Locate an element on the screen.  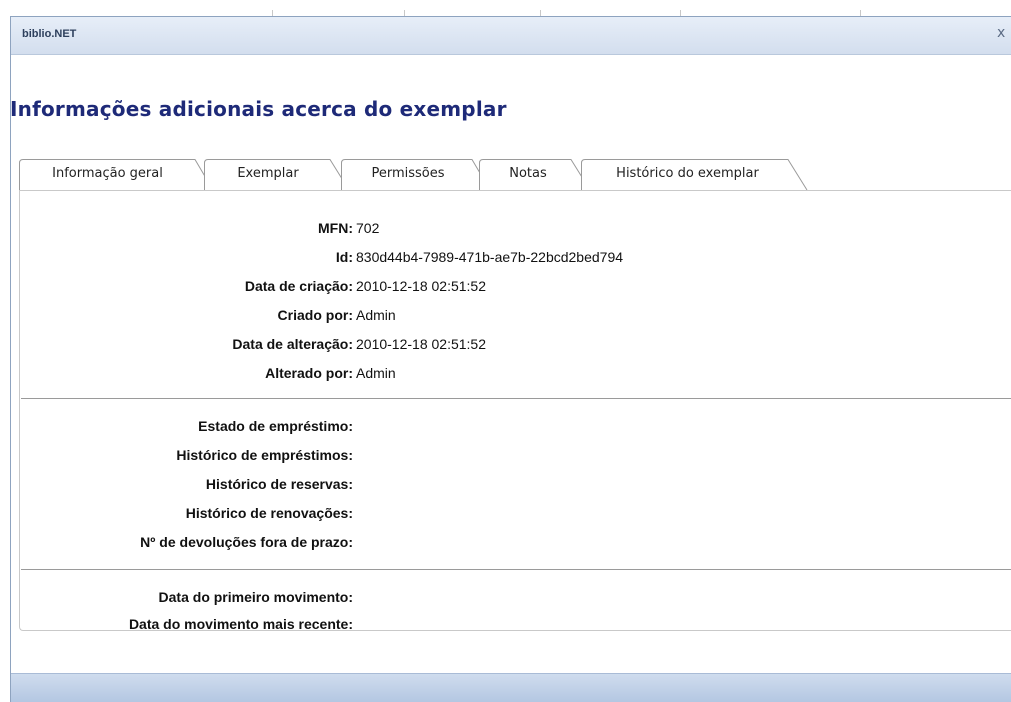
field-row-data-de-alteracao: Data de alteração: 2010-12-18 02:51:52 is located at coordinates (515, 346).